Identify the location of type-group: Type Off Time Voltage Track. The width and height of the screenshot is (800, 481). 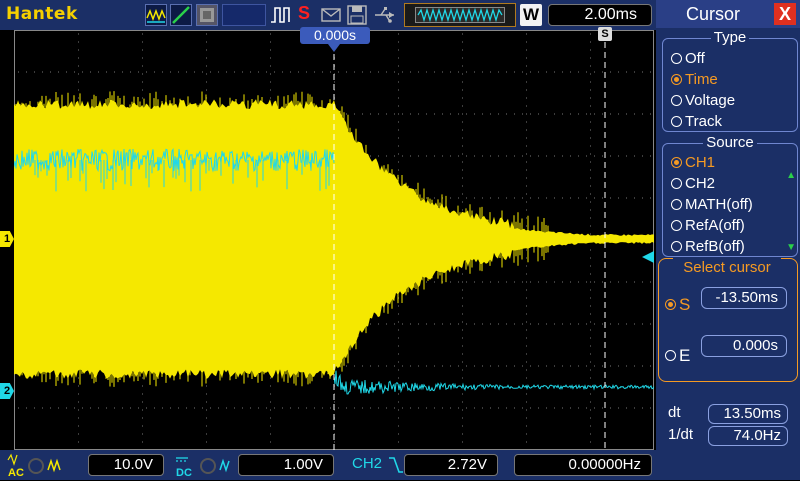
(730, 80).